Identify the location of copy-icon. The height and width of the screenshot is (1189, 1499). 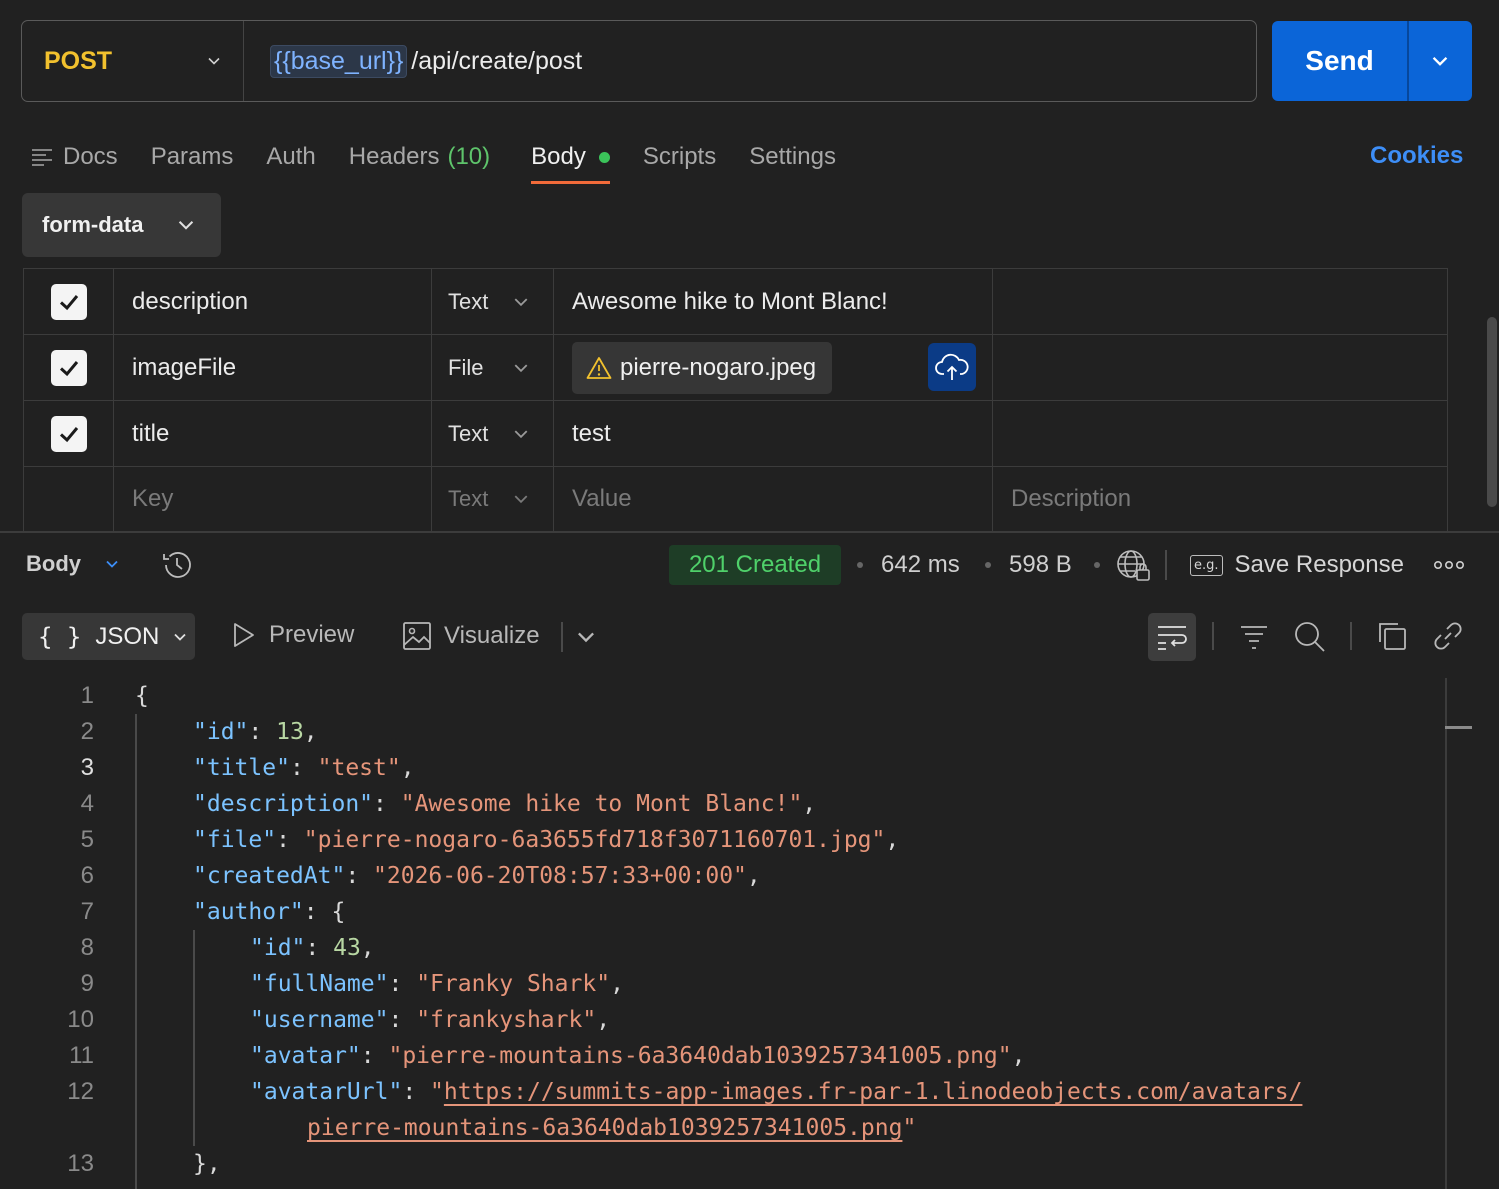
(1392, 636).